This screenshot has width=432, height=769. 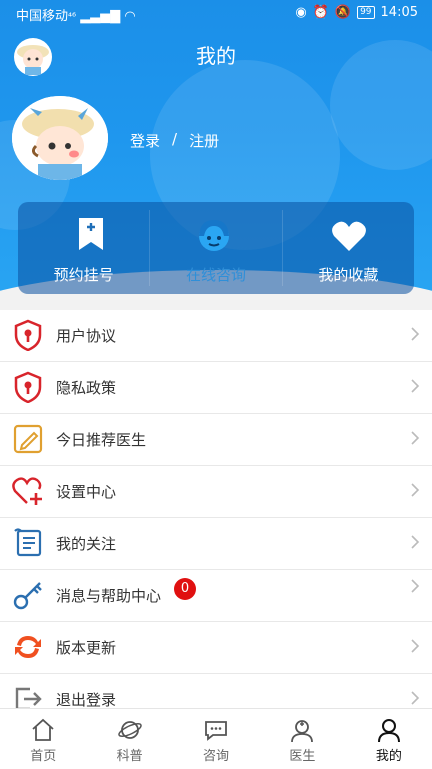 What do you see at coordinates (129, 730) in the screenshot?
I see `planet-icon` at bounding box center [129, 730].